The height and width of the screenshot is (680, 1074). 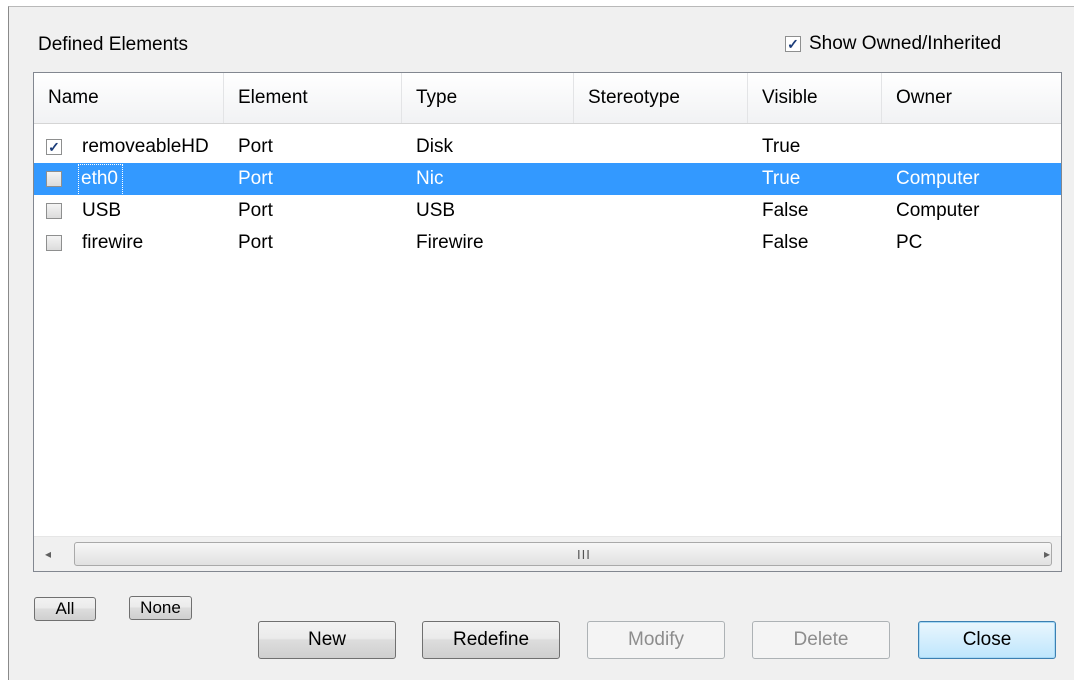 What do you see at coordinates (102, 210) in the screenshot?
I see `cell-name: USB` at bounding box center [102, 210].